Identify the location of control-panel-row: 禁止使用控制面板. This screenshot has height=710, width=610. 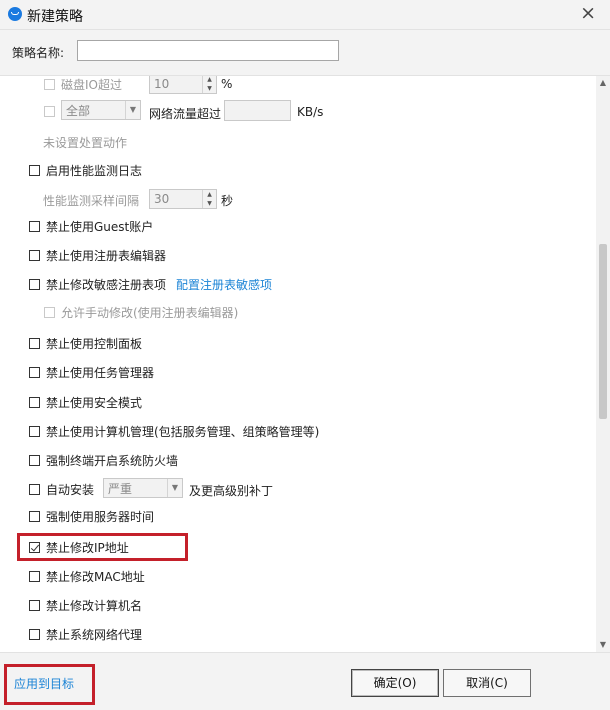
(85, 343).